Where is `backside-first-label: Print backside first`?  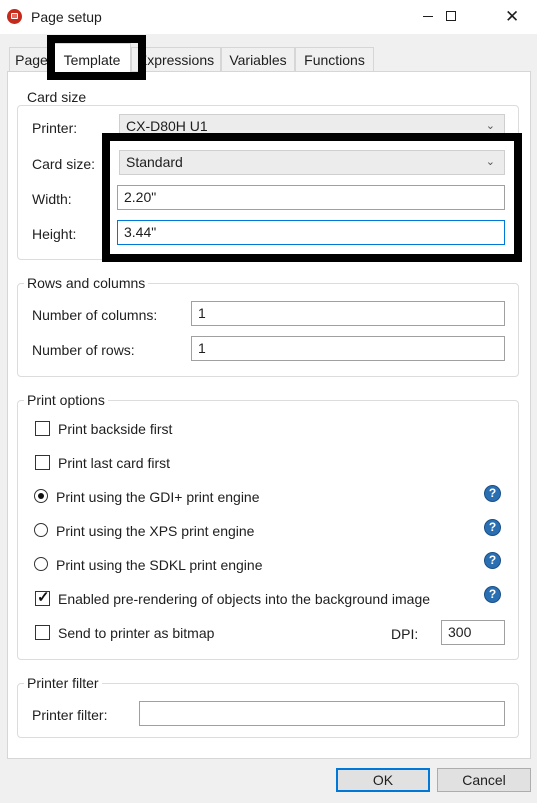
backside-first-label: Print backside first is located at coordinates (115, 429).